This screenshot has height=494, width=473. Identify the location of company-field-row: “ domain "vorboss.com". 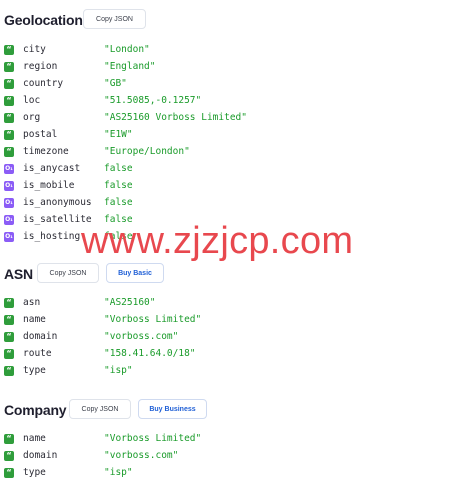
(234, 455).